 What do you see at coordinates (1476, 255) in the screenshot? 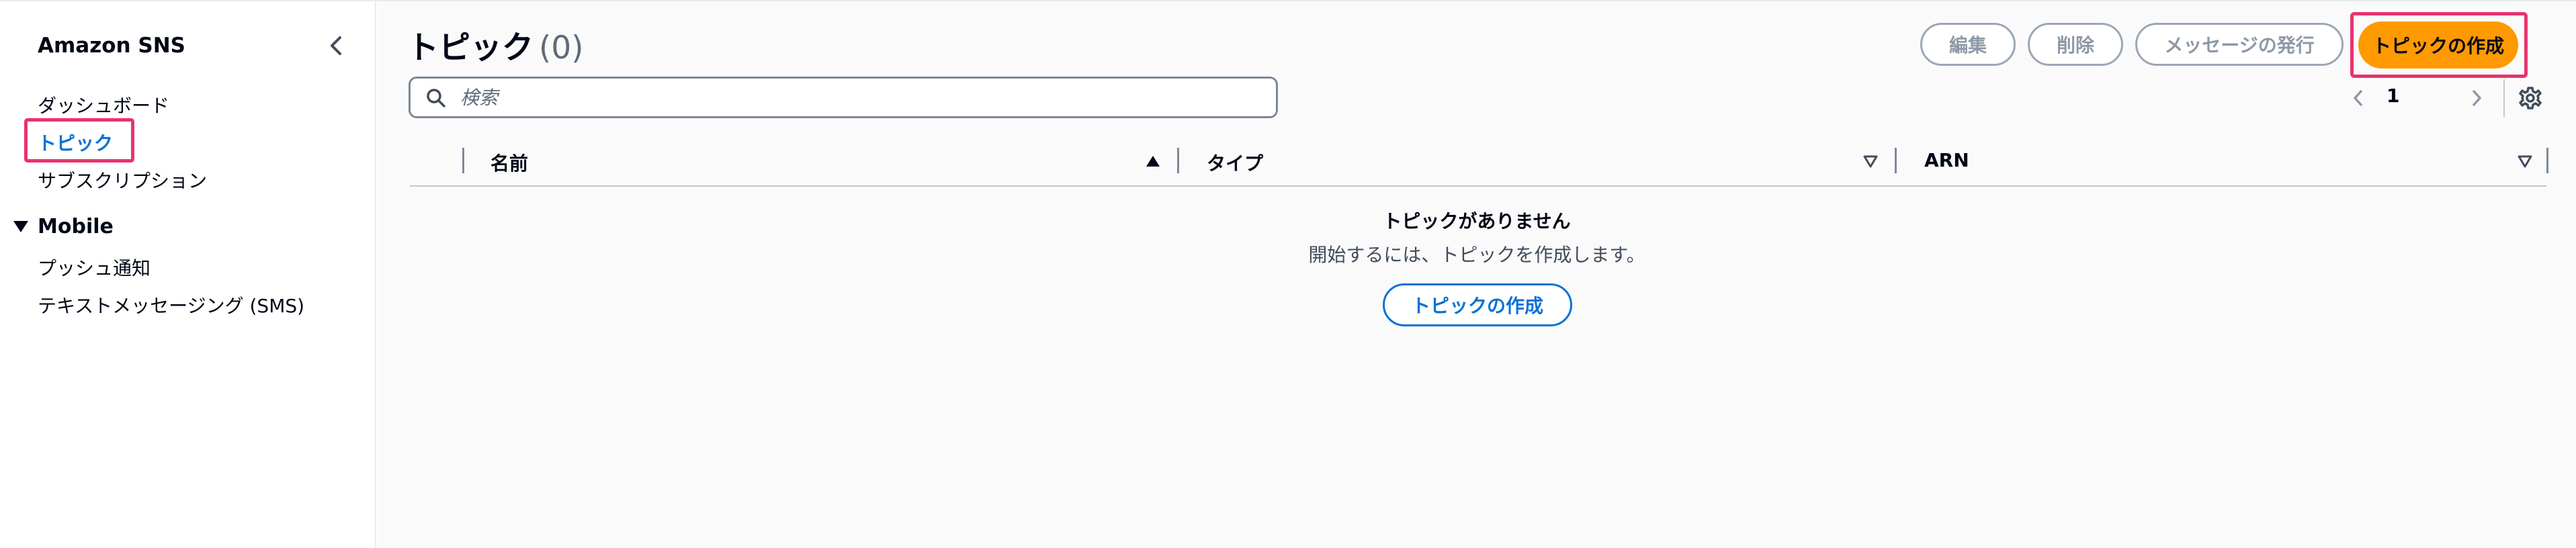
I see `empty-state-description: 開始するには、トピックを作成します。` at bounding box center [1476, 255].